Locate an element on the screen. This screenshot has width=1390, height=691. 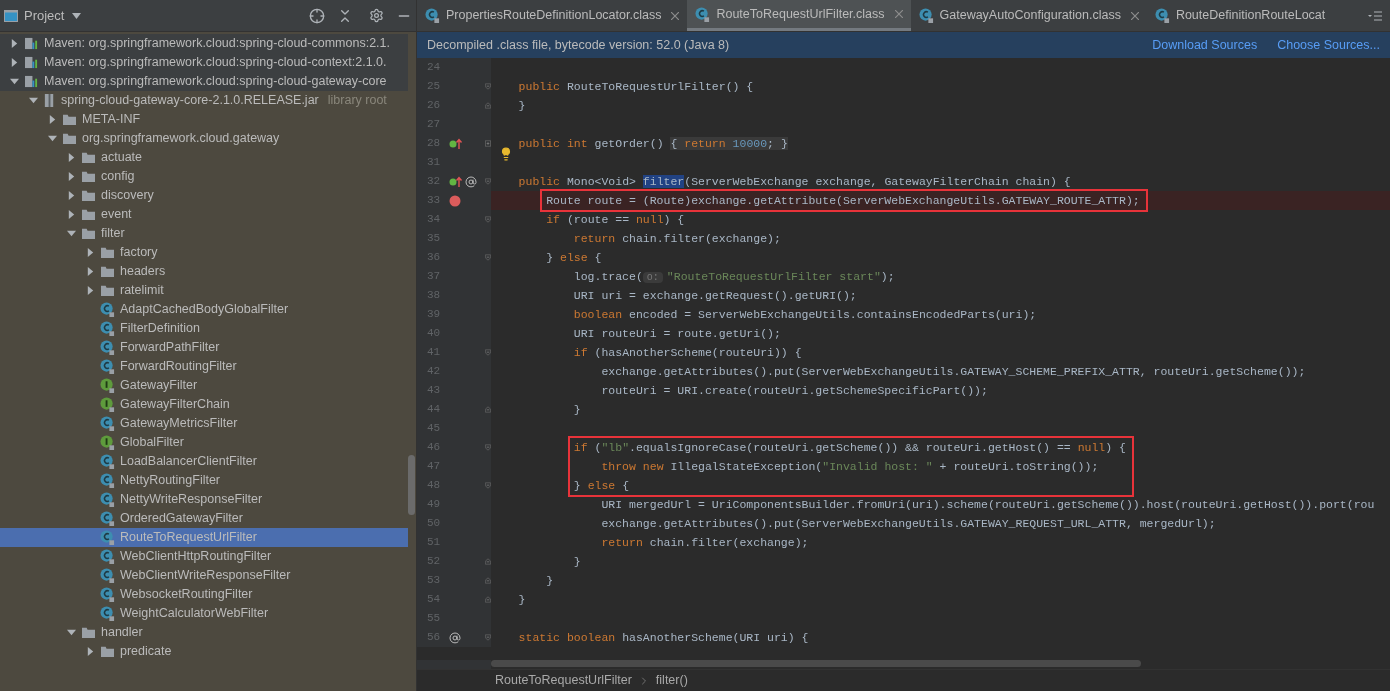
editor-tab: RouteDefinitionRouteLocat is located at coordinates (1240, 15).